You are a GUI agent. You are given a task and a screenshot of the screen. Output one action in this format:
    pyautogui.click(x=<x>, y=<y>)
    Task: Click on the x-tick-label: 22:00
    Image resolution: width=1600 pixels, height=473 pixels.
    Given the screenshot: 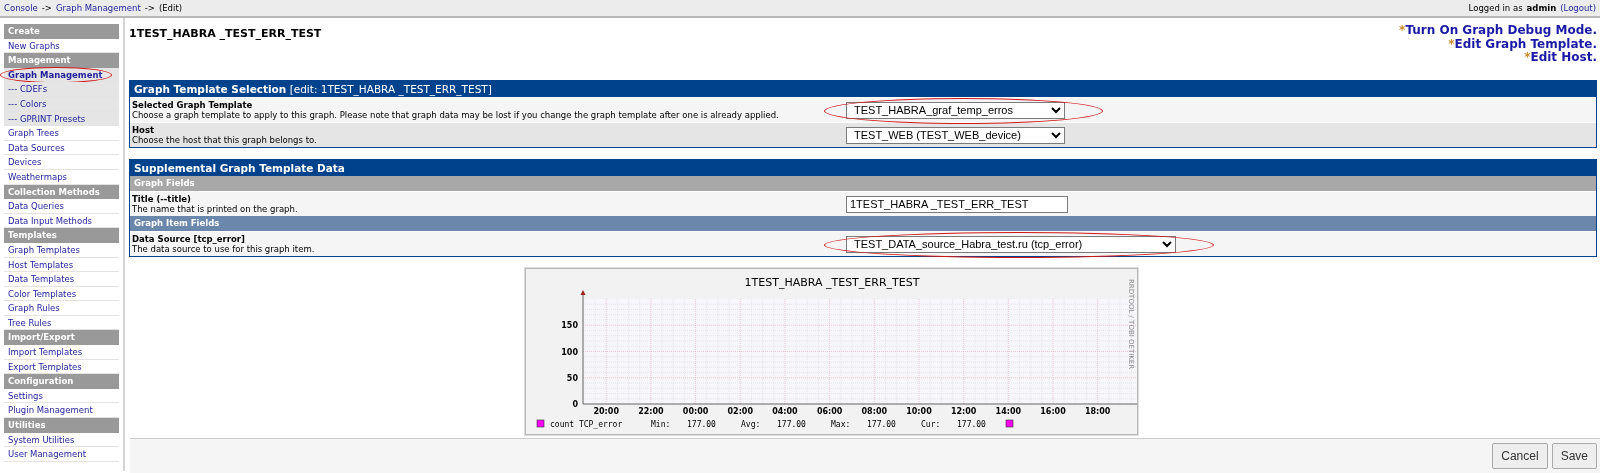 What is the action you would take?
    pyautogui.click(x=651, y=411)
    